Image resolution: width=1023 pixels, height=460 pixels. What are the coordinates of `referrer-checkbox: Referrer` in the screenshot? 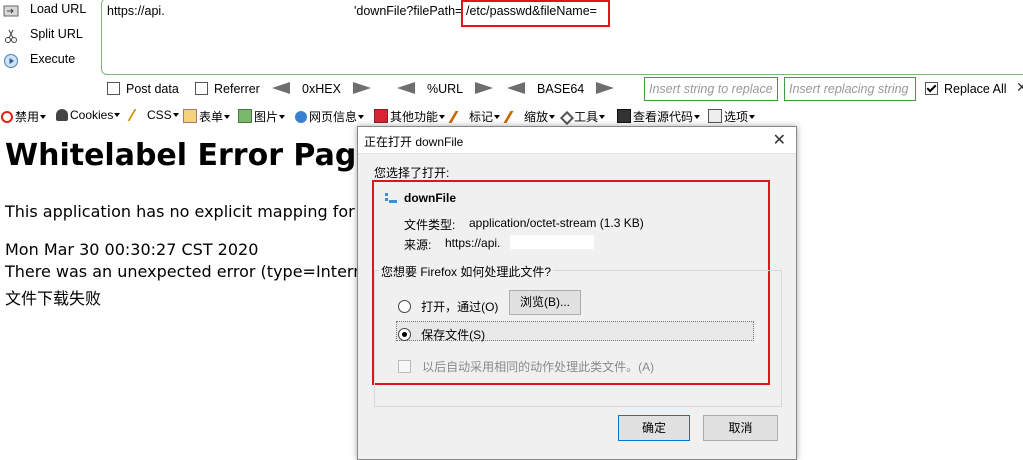 It's located at (227, 89).